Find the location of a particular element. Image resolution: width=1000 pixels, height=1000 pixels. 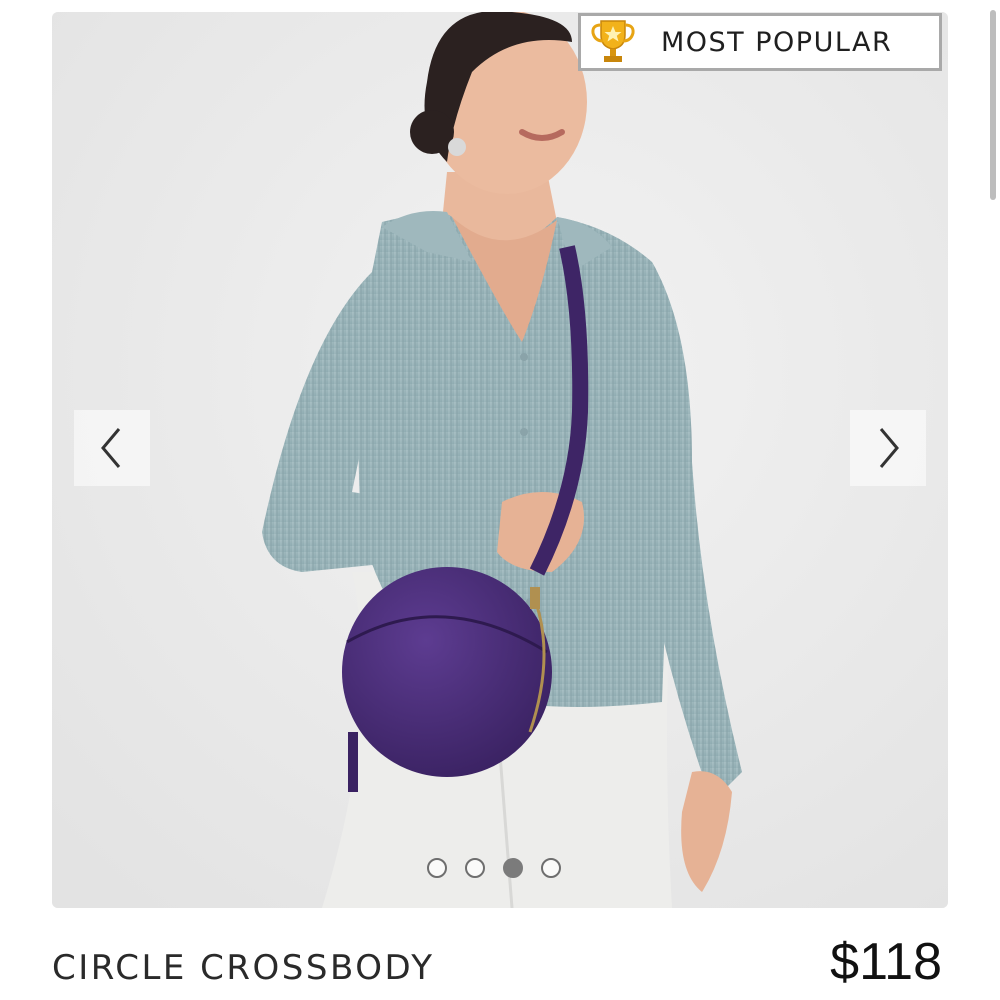

chevron-left-icon is located at coordinates (111, 448).